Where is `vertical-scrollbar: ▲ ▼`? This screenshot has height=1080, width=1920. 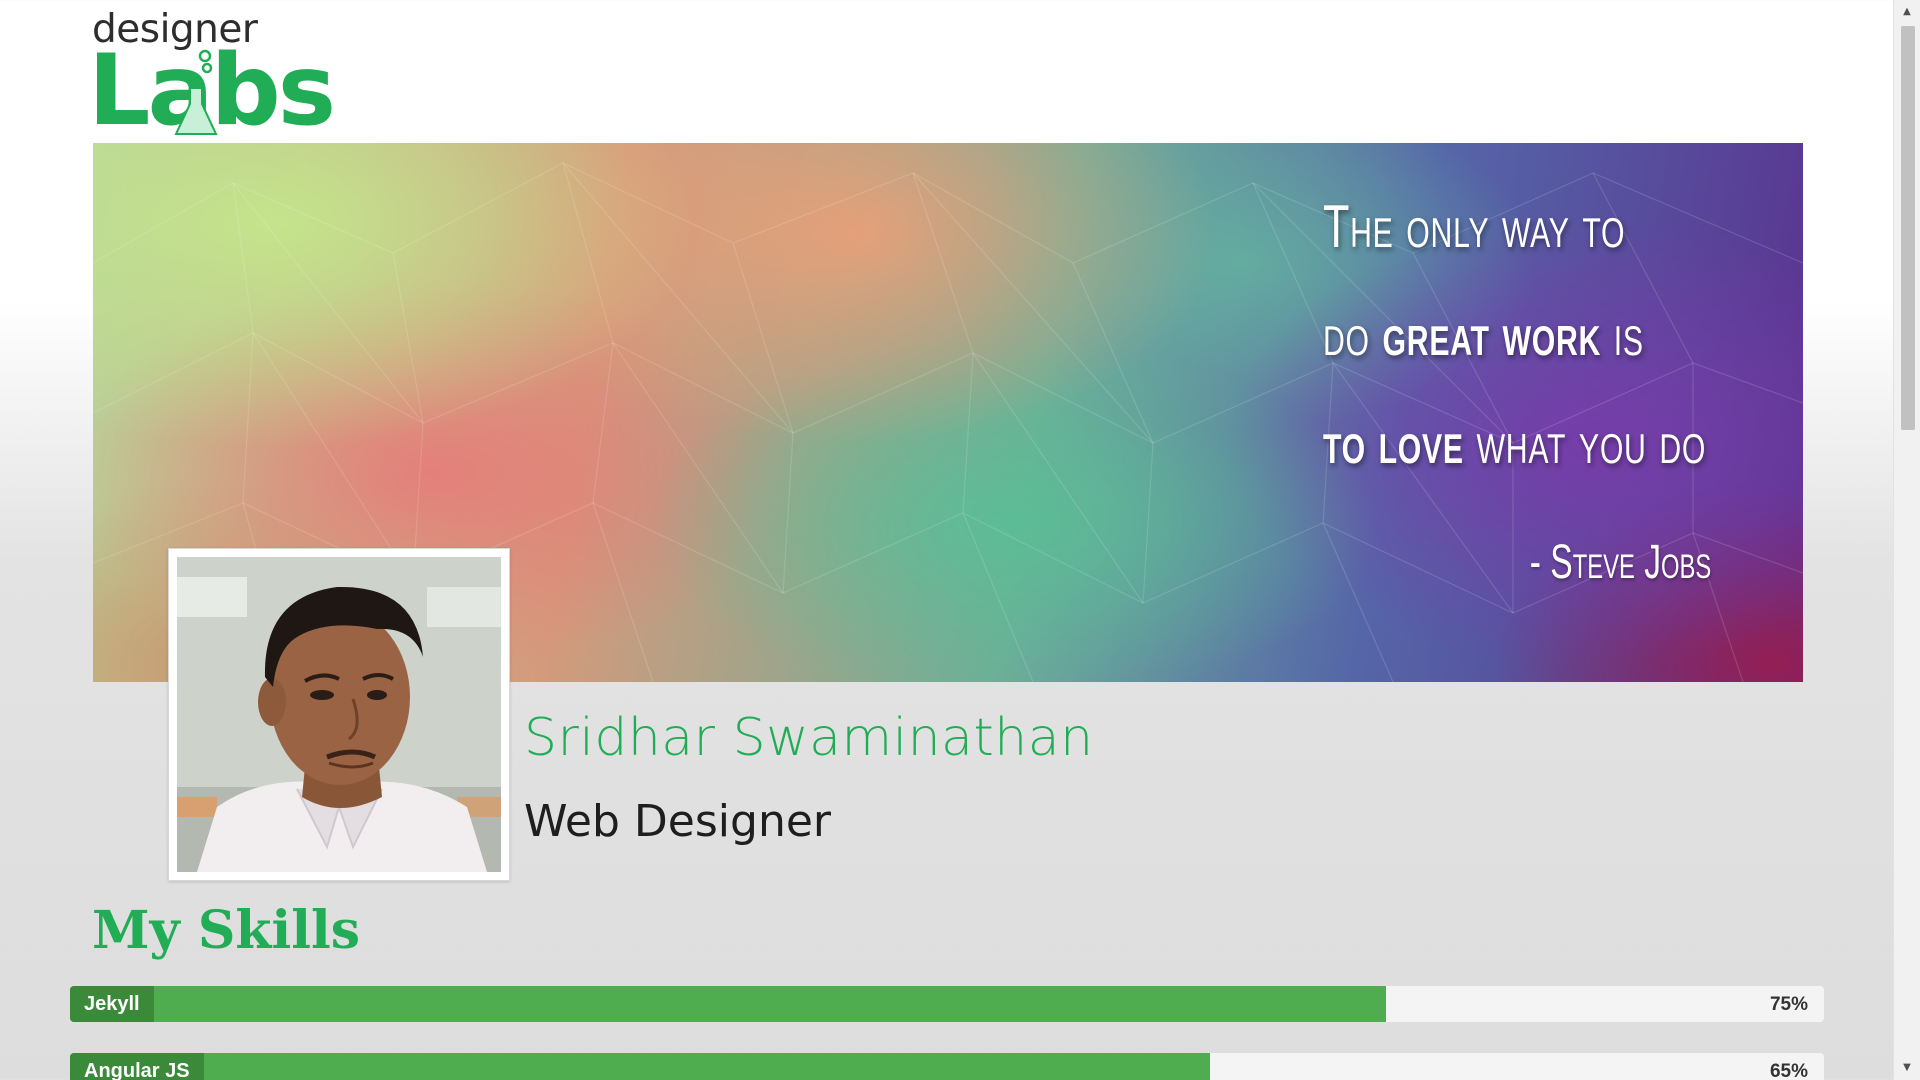 vertical-scrollbar: ▲ ▼ is located at coordinates (1906, 540).